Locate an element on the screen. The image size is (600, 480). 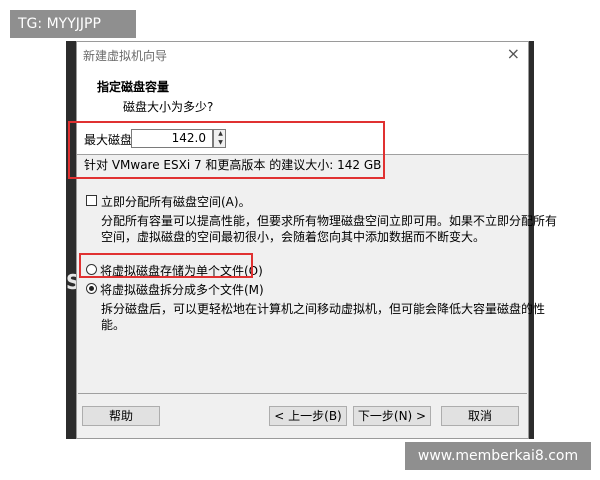
allocate-all-label: 立即分配所有磁盘空间(A)。 is located at coordinates (176, 201).